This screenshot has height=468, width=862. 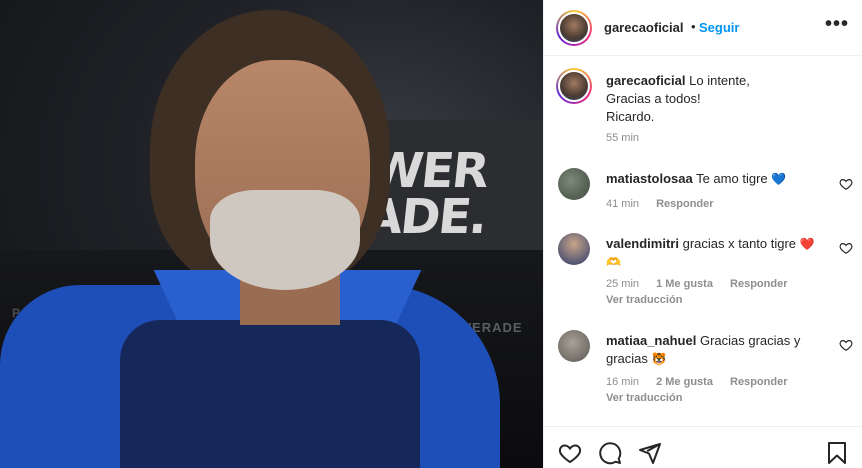 I want to click on comment-body: gracias x tanto tigre, so click(x=739, y=243).